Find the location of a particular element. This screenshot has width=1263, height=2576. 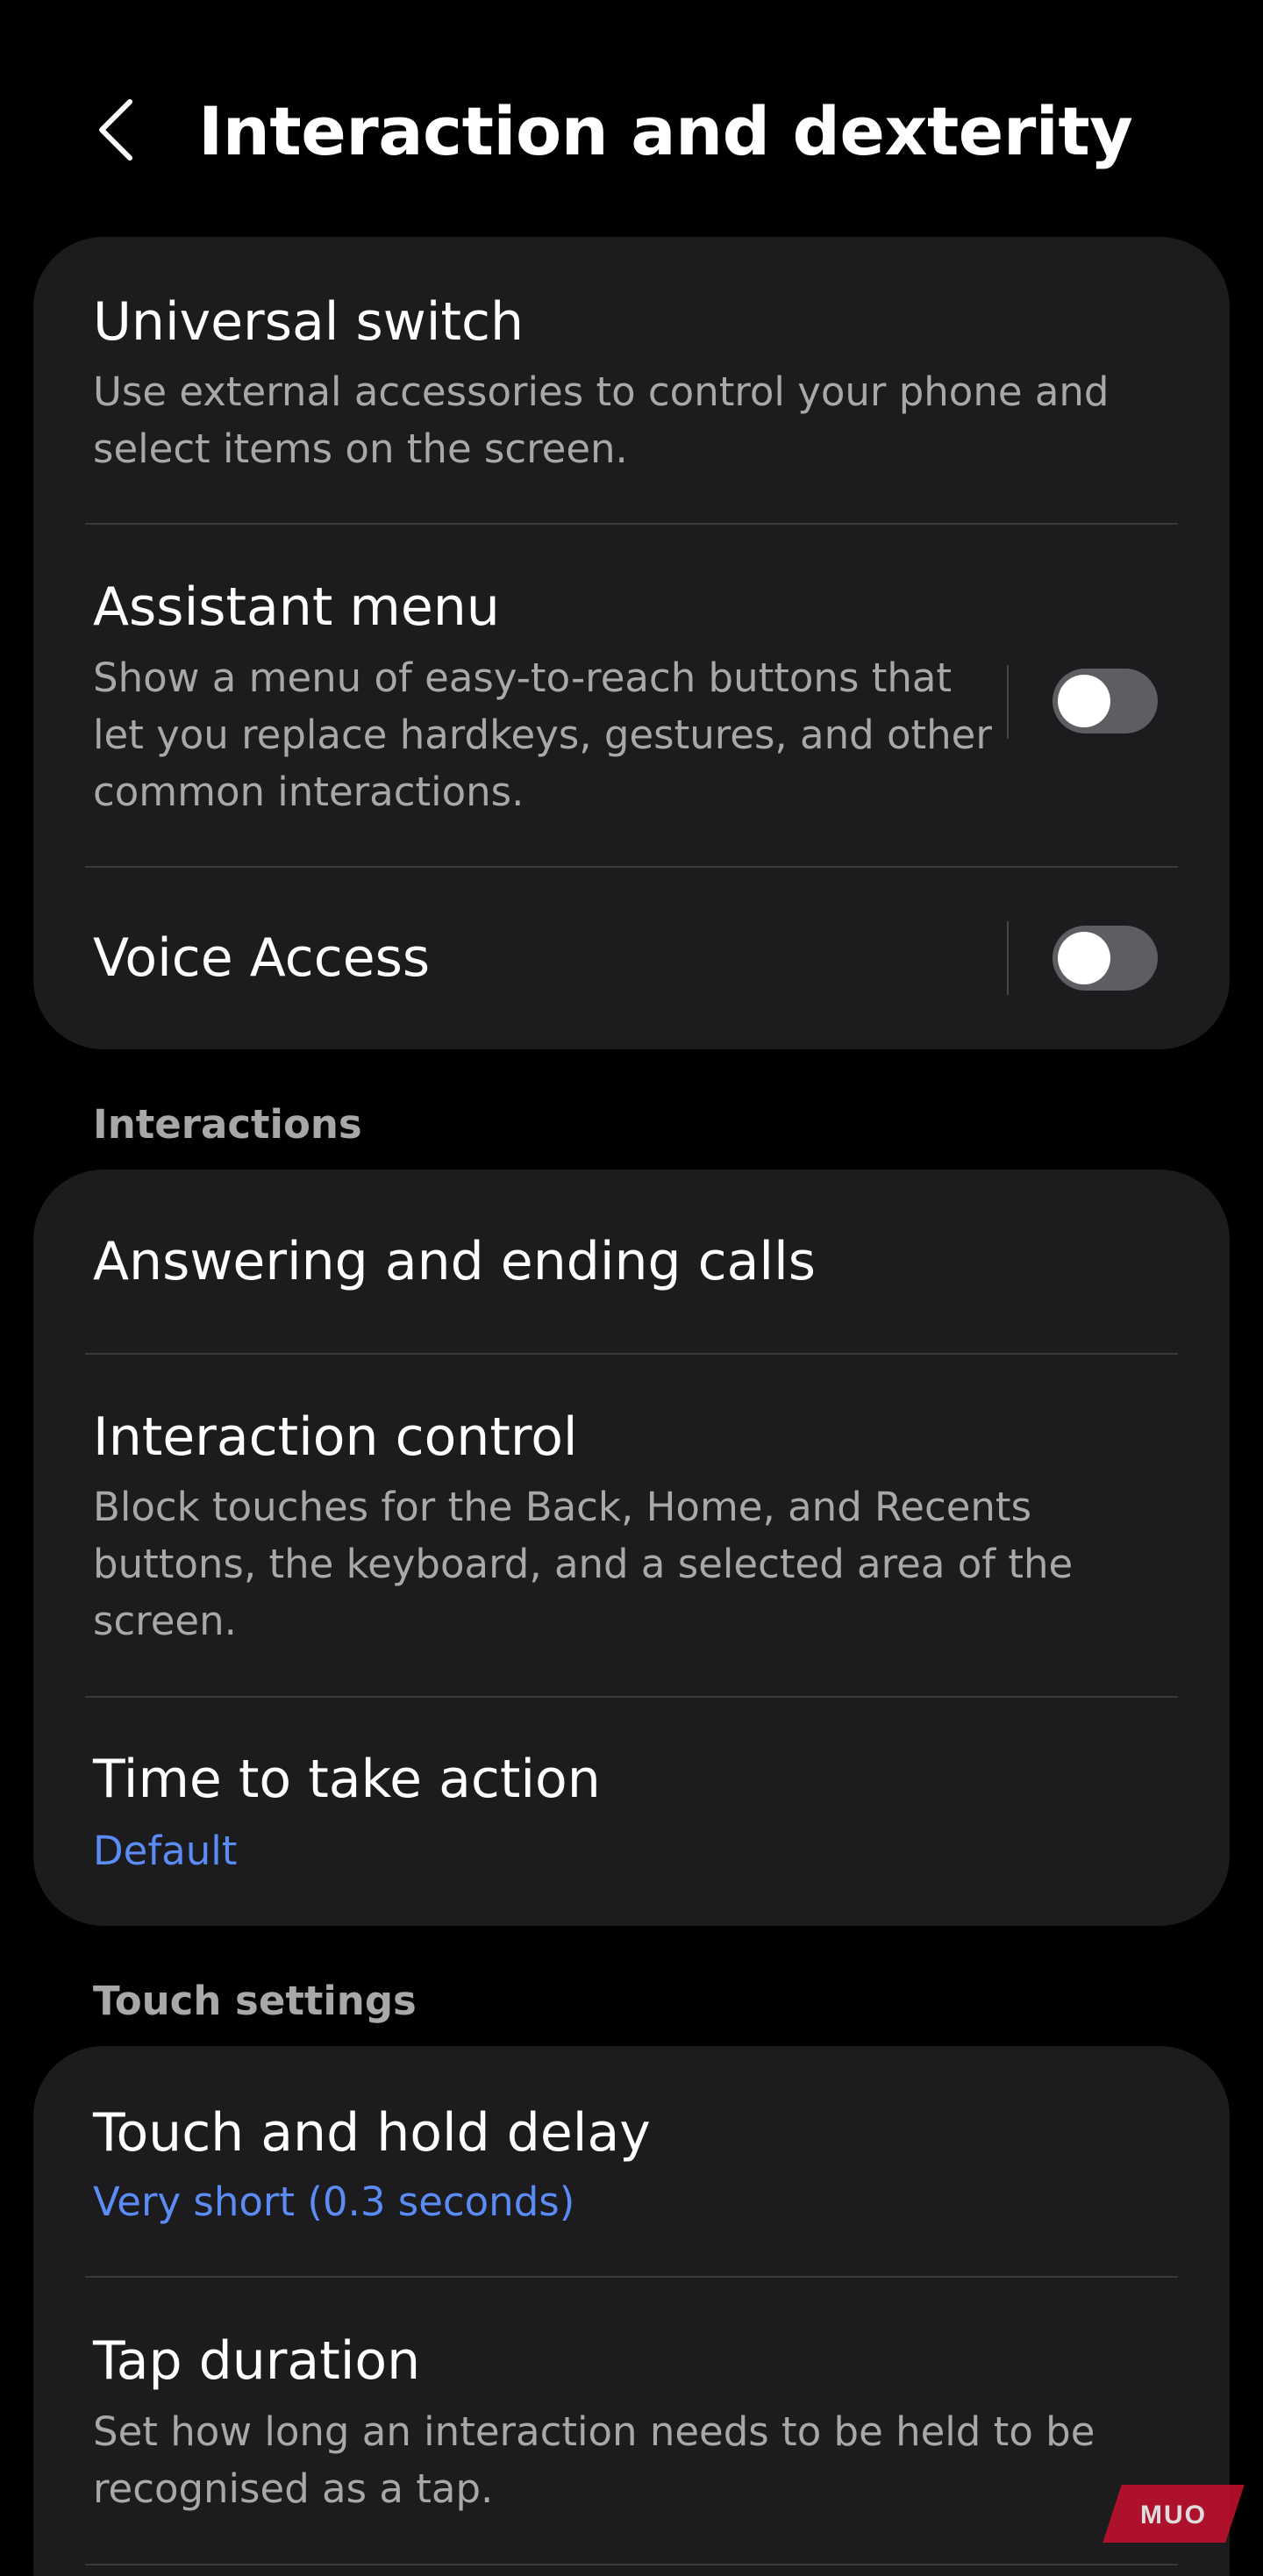

svg-text: MUO is located at coordinates (1173, 2515).